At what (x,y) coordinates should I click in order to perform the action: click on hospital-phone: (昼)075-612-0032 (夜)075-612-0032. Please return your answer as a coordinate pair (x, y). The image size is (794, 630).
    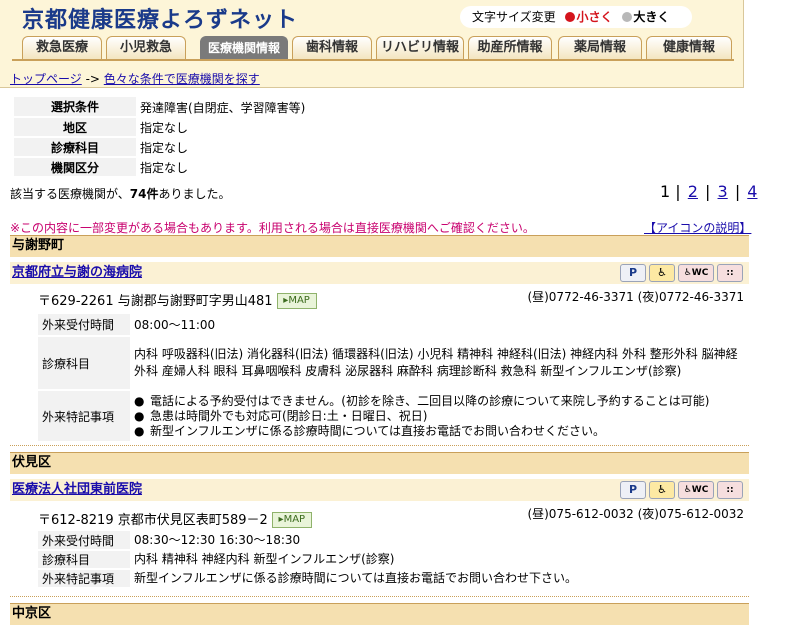
    Looking at the image, I should click on (635, 514).